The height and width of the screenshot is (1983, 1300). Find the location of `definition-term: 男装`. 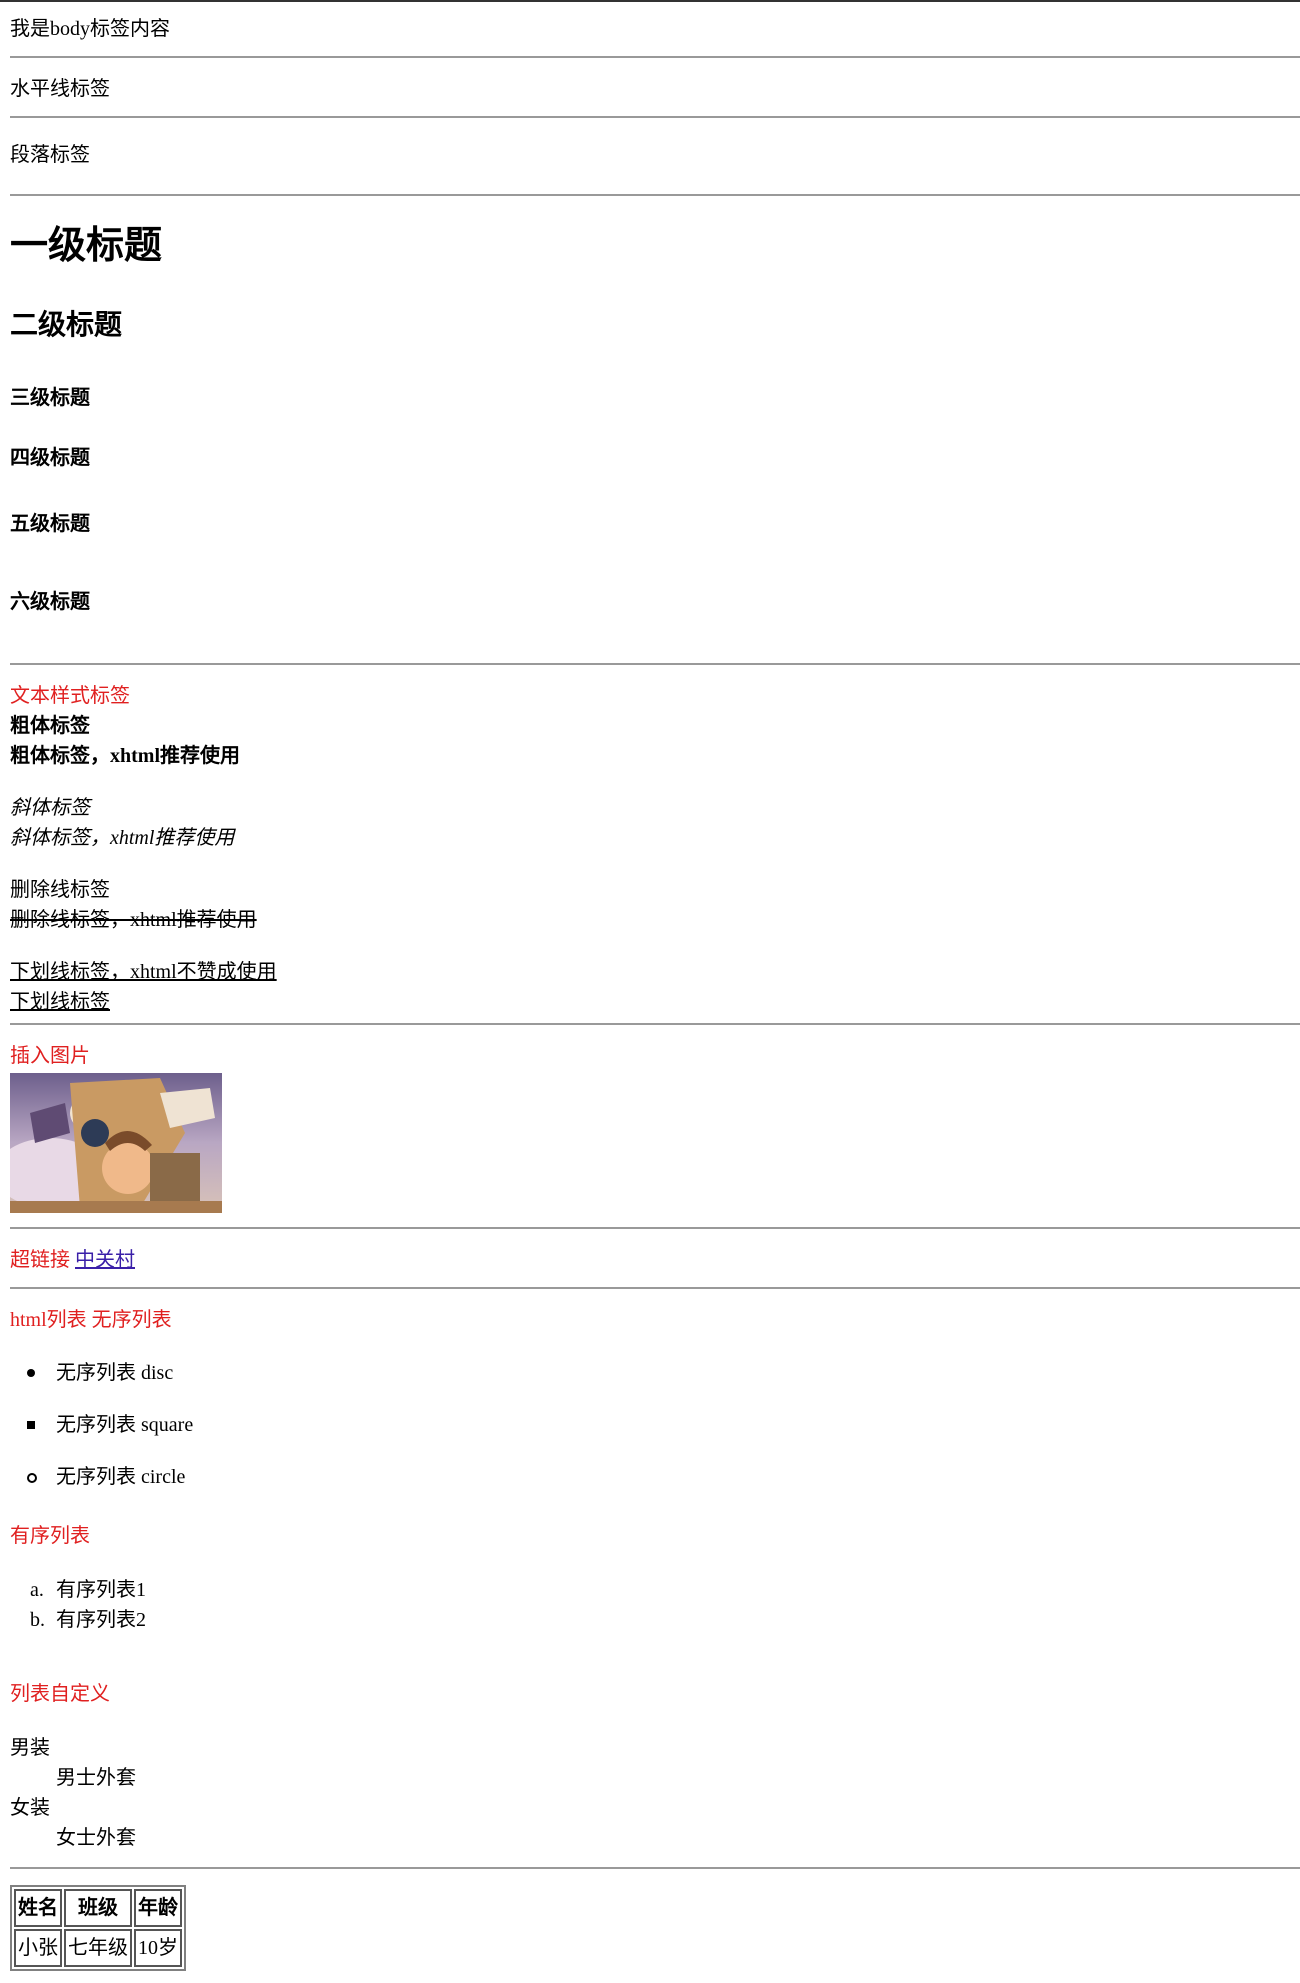

definition-term: 男装 is located at coordinates (30, 1748).